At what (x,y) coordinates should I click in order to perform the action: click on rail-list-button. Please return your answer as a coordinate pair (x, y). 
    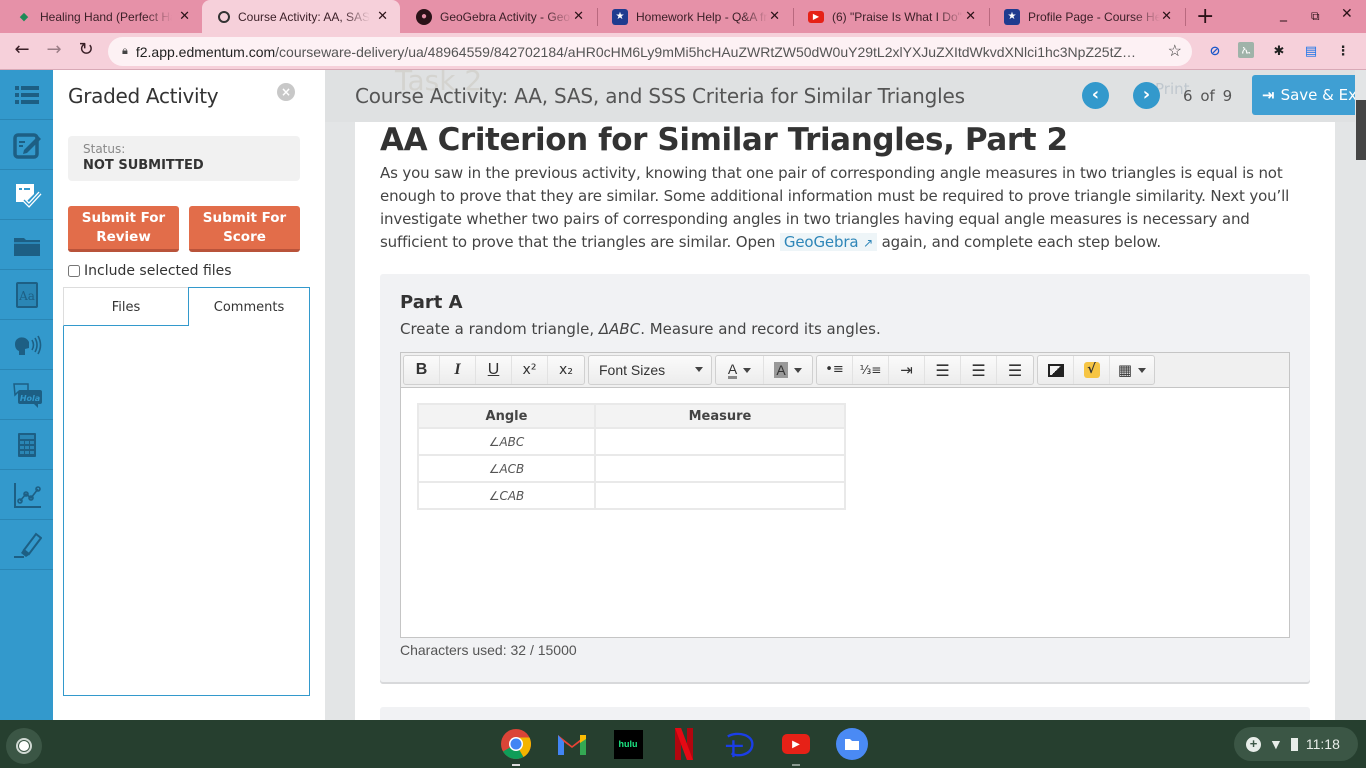
    Looking at the image, I should click on (26, 95).